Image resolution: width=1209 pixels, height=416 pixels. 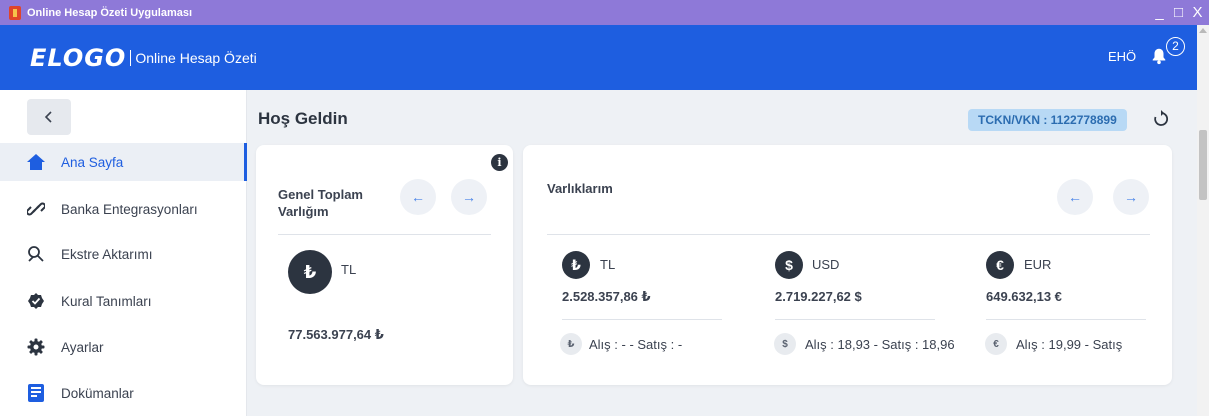 I want to click on total-next-button: →, so click(x=469, y=197).